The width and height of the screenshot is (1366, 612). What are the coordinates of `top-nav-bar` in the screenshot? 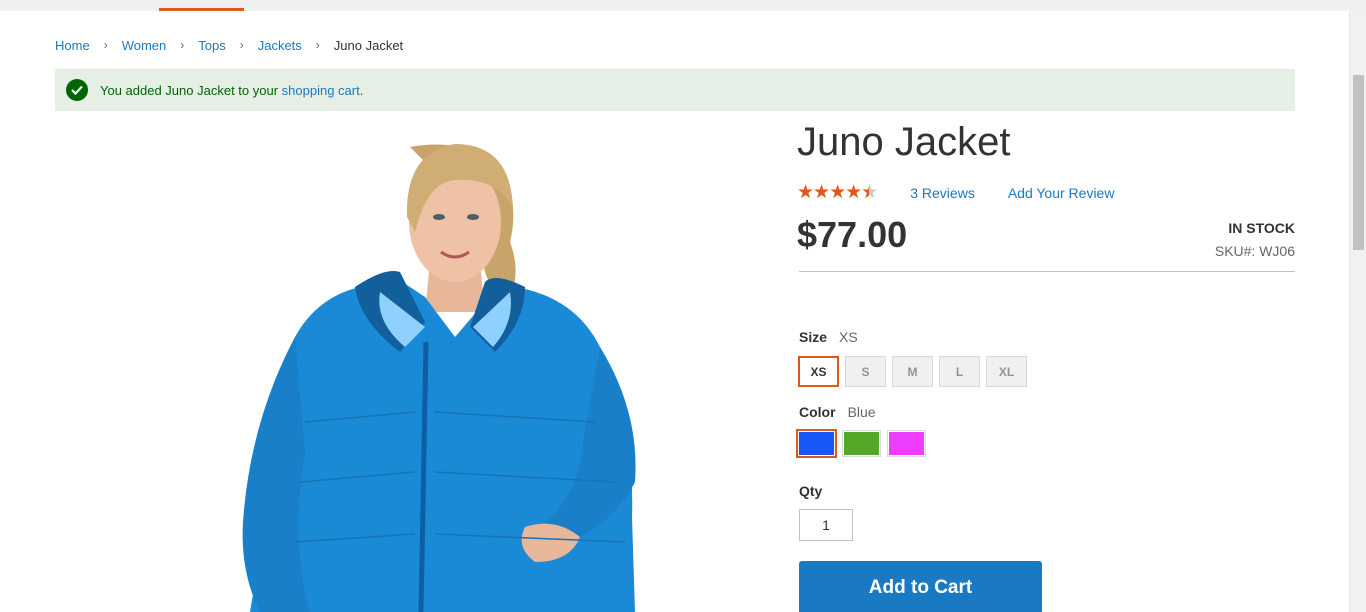 It's located at (683, 5).